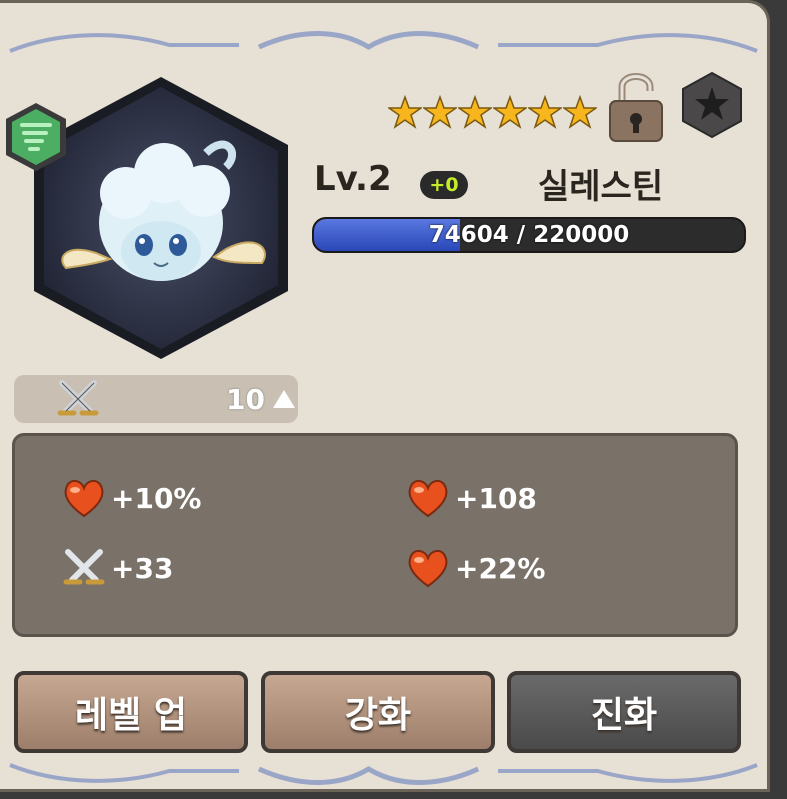  I want to click on stat-item: +22%, so click(475, 568).